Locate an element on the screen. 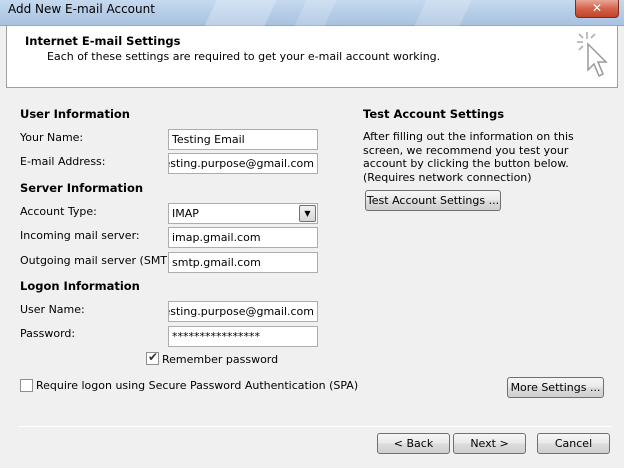 This screenshot has height=468, width=624. title-bar: Add New E-mail Account ✕ is located at coordinates (312, 17).